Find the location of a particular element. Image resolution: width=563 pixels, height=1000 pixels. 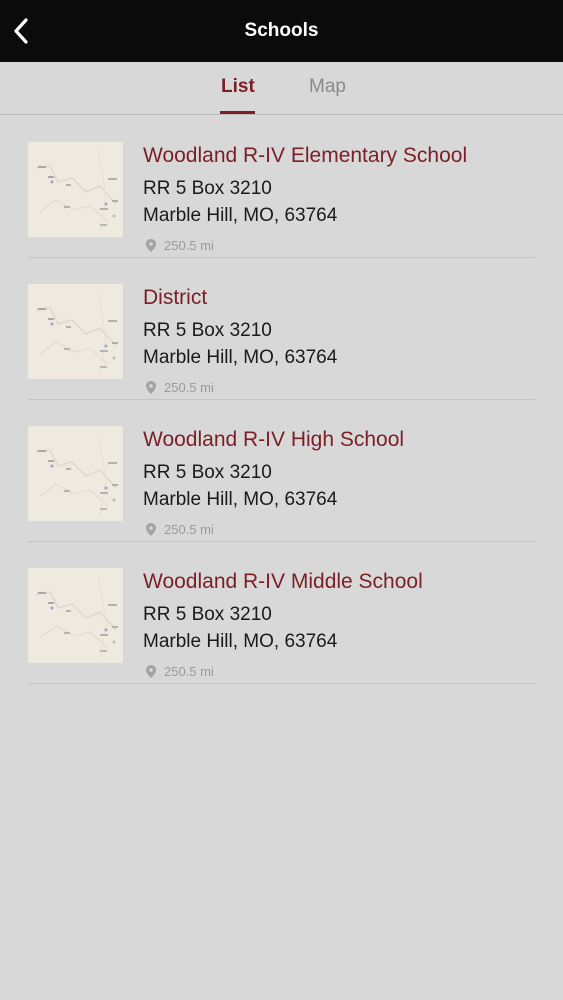

page-title: Schools is located at coordinates (281, 30).